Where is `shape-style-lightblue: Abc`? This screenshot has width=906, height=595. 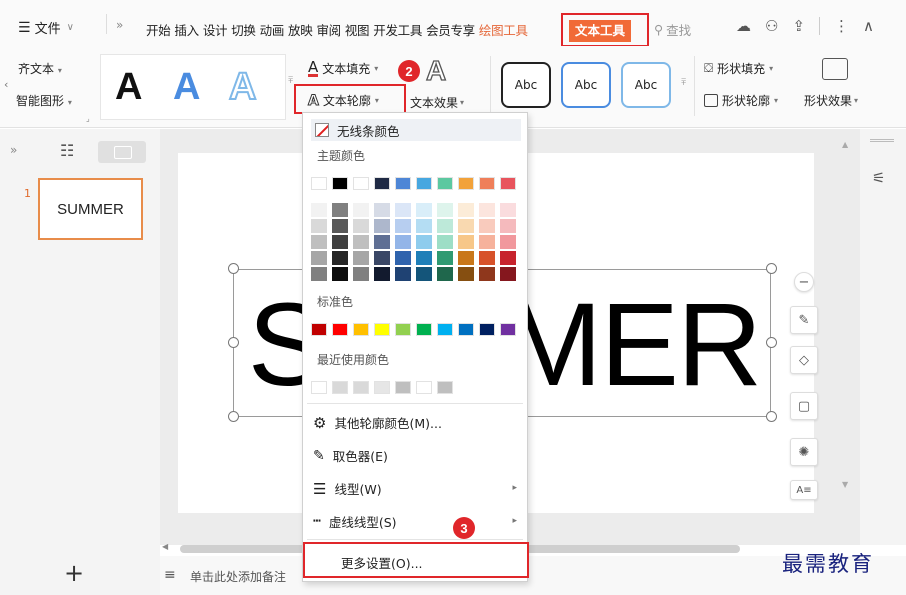 shape-style-lightblue: Abc is located at coordinates (646, 85).